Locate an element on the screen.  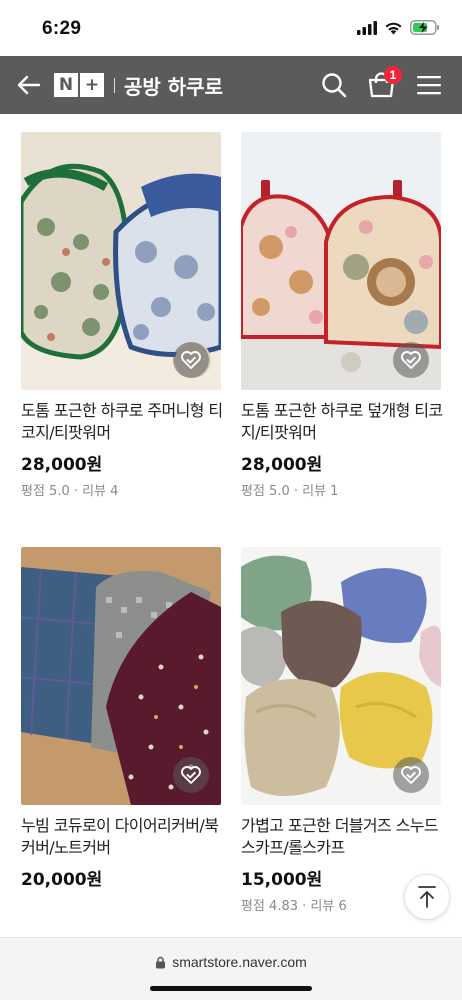
signal-icon is located at coordinates (367, 27).